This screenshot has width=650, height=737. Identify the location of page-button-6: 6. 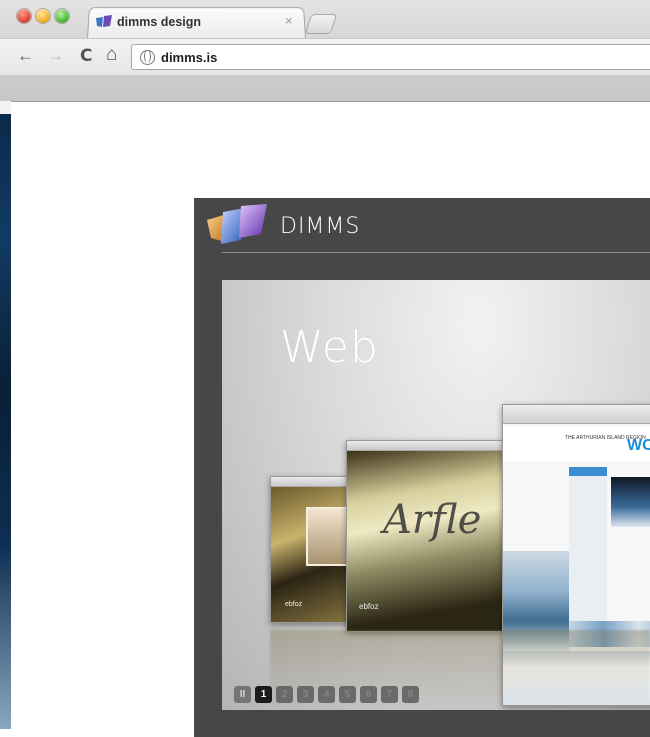
(368, 694).